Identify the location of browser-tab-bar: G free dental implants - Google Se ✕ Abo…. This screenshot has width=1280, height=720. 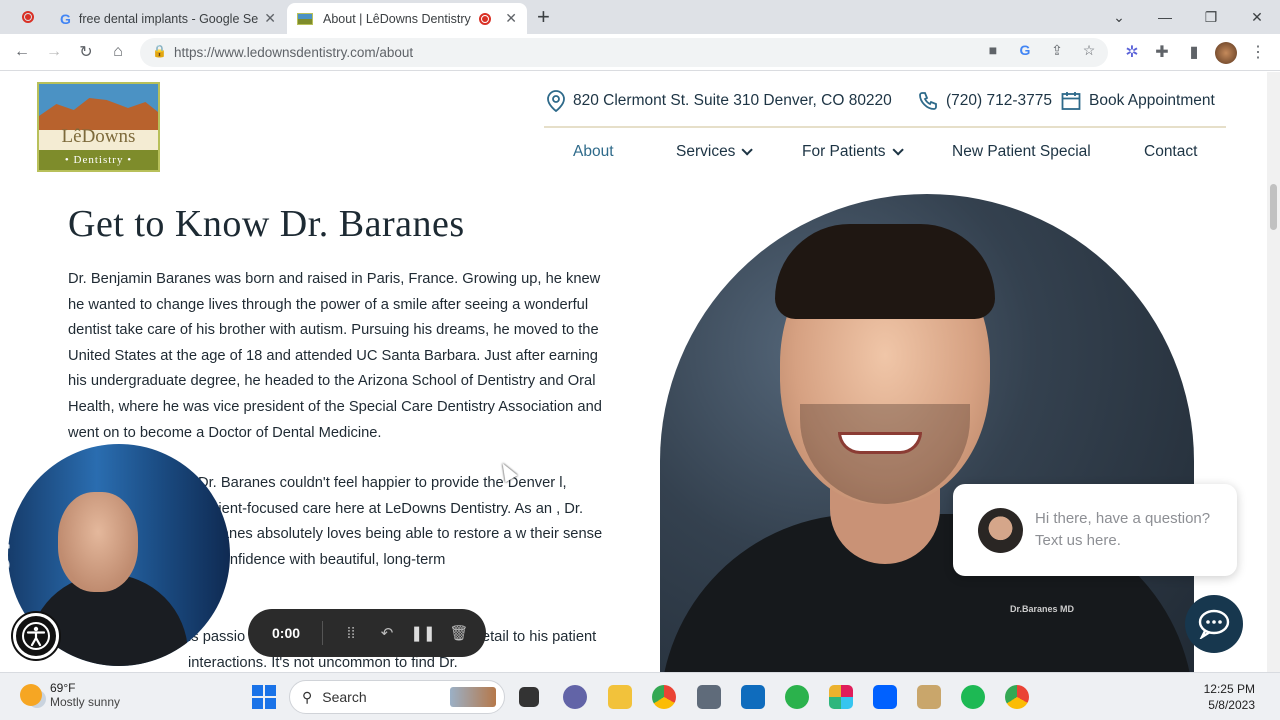
(640, 17).